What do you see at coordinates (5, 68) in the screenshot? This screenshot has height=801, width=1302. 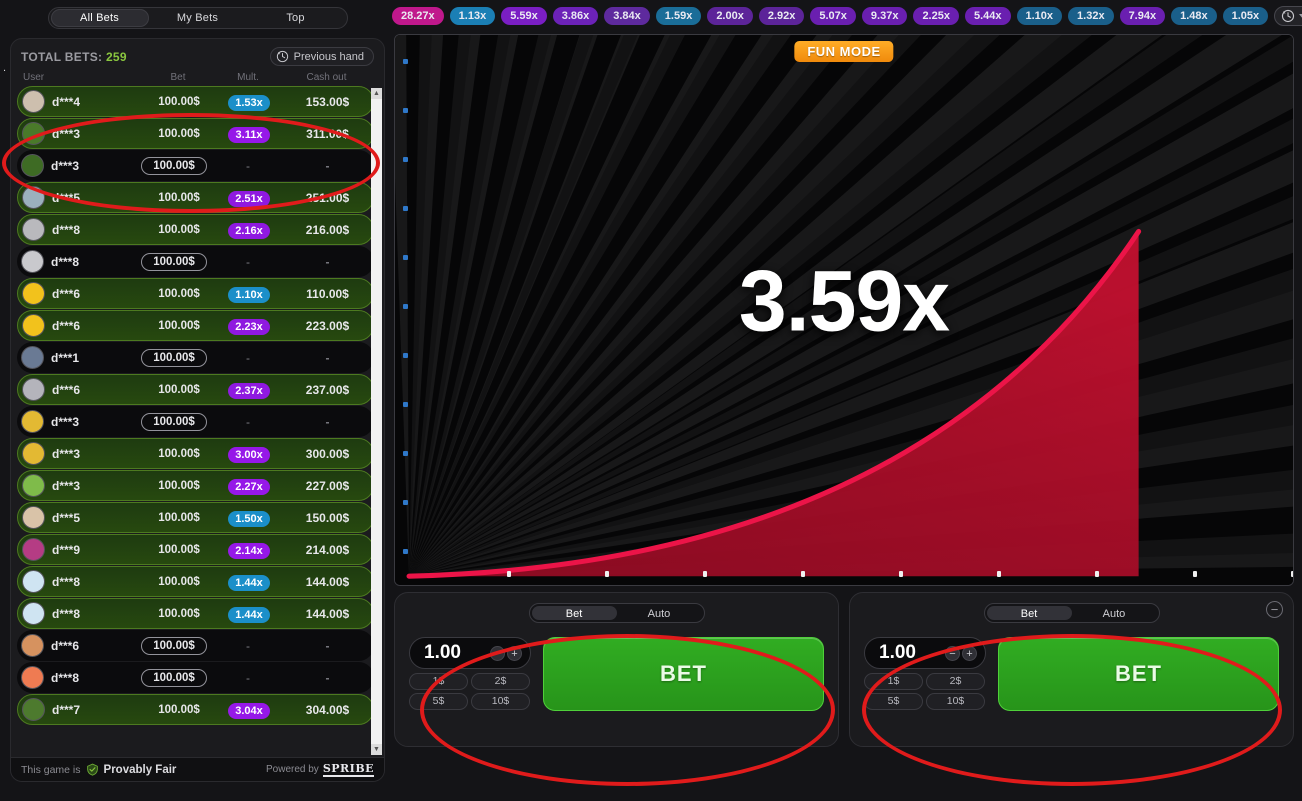 I see `left-edge-marker: .` at bounding box center [5, 68].